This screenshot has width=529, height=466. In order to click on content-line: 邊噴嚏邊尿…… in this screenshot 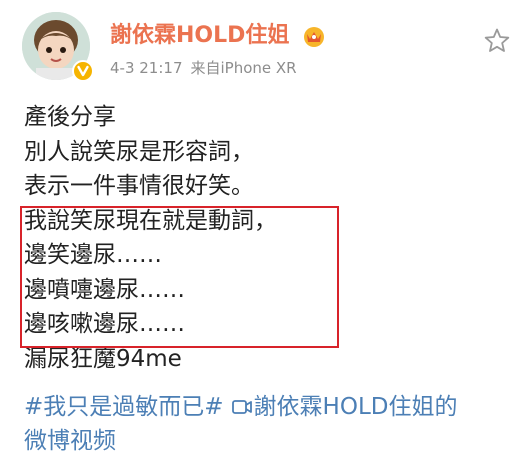, I will do `click(104, 289)`.